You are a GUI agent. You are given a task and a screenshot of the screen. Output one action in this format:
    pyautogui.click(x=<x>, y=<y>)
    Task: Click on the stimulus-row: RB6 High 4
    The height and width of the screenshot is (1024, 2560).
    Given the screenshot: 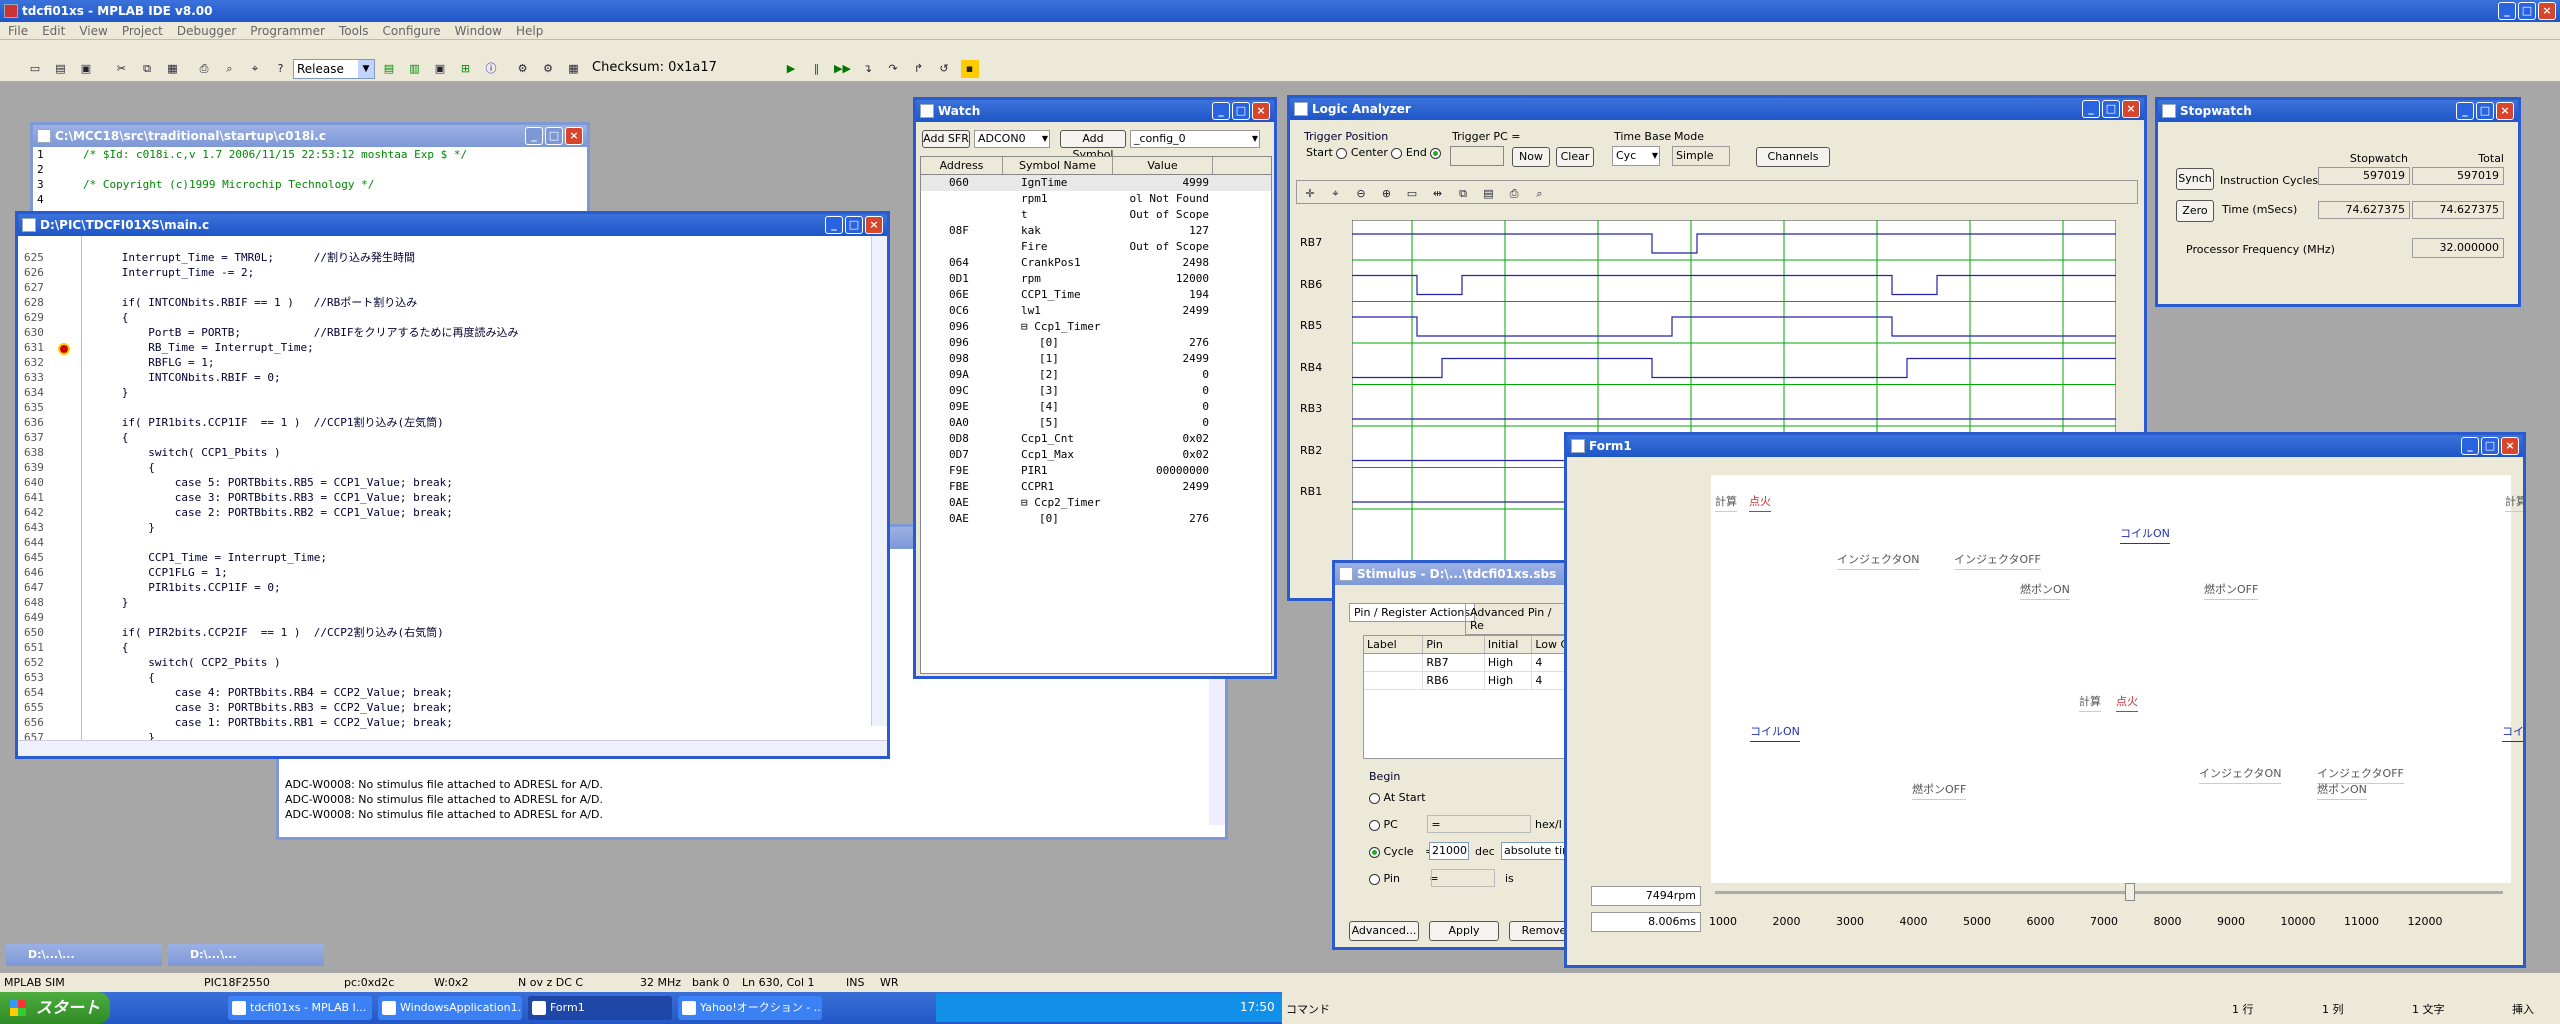 What is the action you would take?
    pyautogui.click(x=1466, y=681)
    